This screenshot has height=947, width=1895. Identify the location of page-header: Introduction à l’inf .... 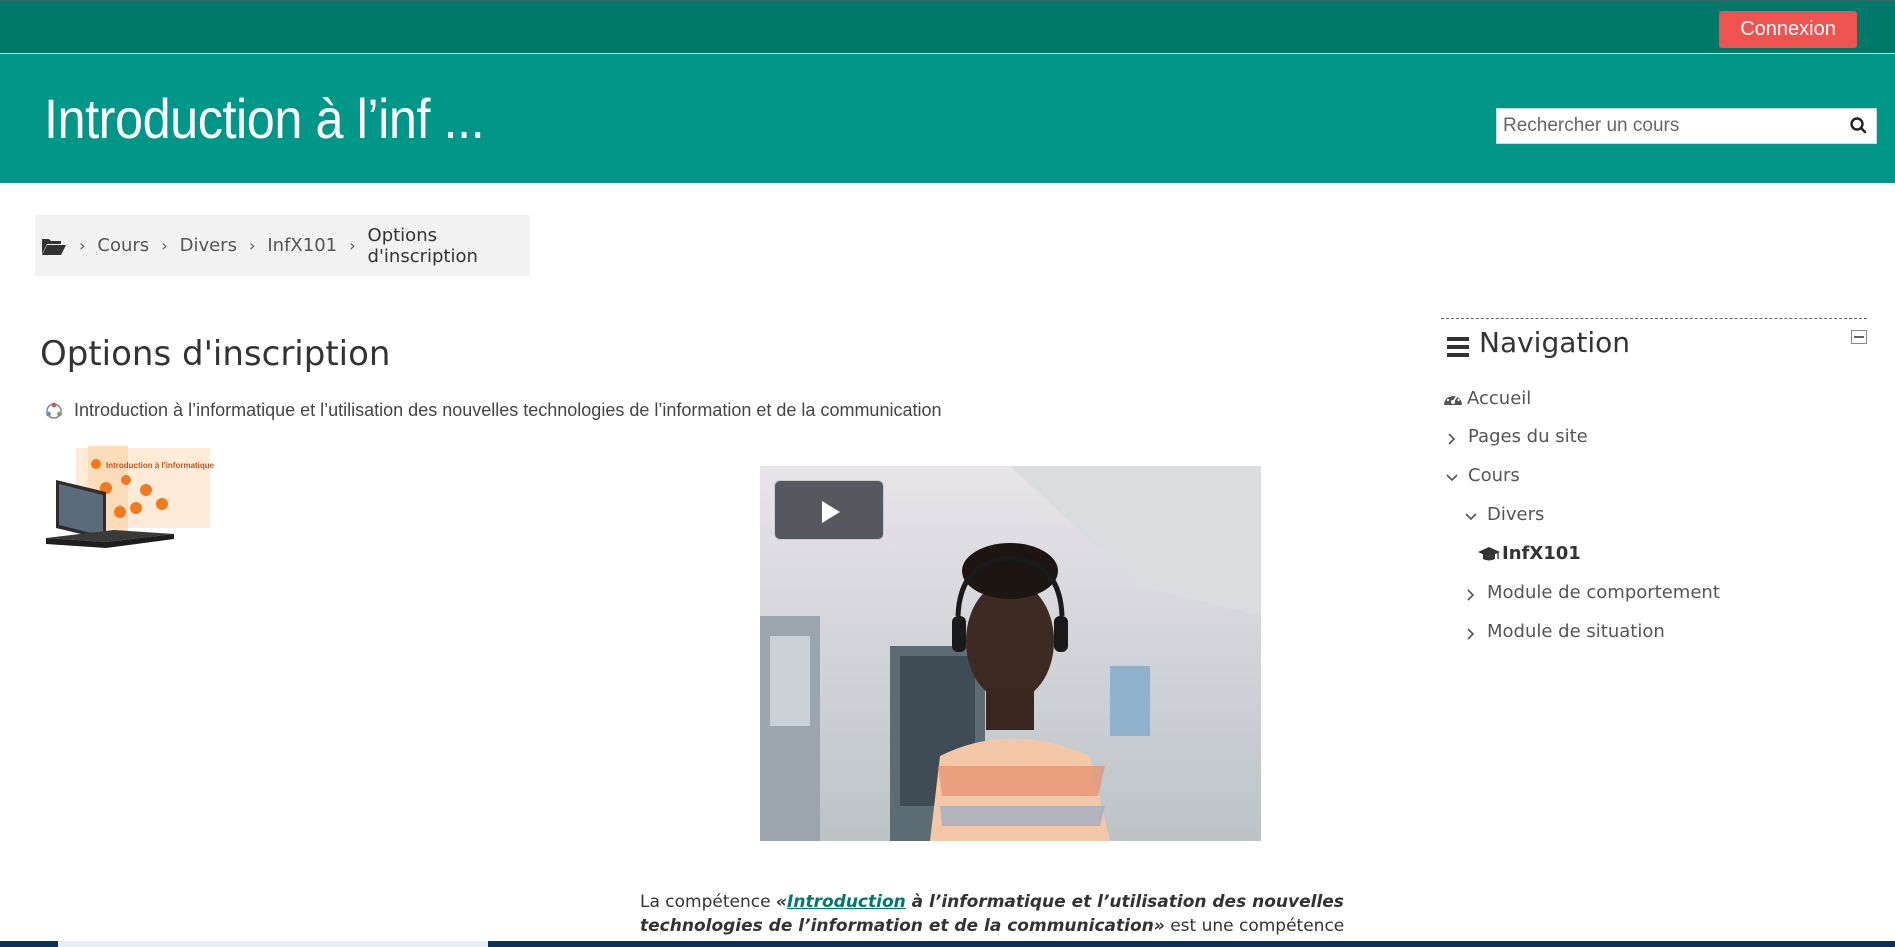
(947, 118).